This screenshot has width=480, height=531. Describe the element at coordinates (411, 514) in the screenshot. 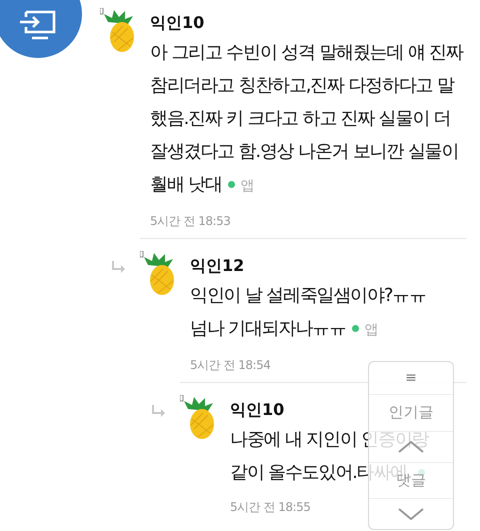

I see `chevron-down-icon` at that location.